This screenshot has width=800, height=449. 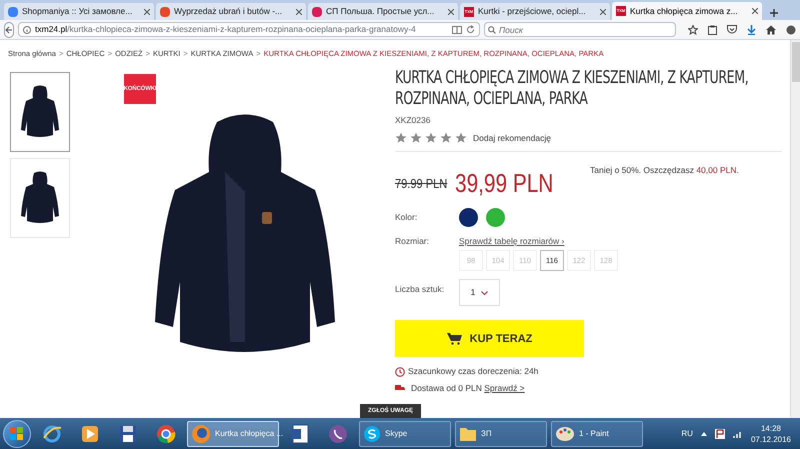 What do you see at coordinates (597, 433) in the screenshot?
I see `taskbar-button: 1 - Paint` at bounding box center [597, 433].